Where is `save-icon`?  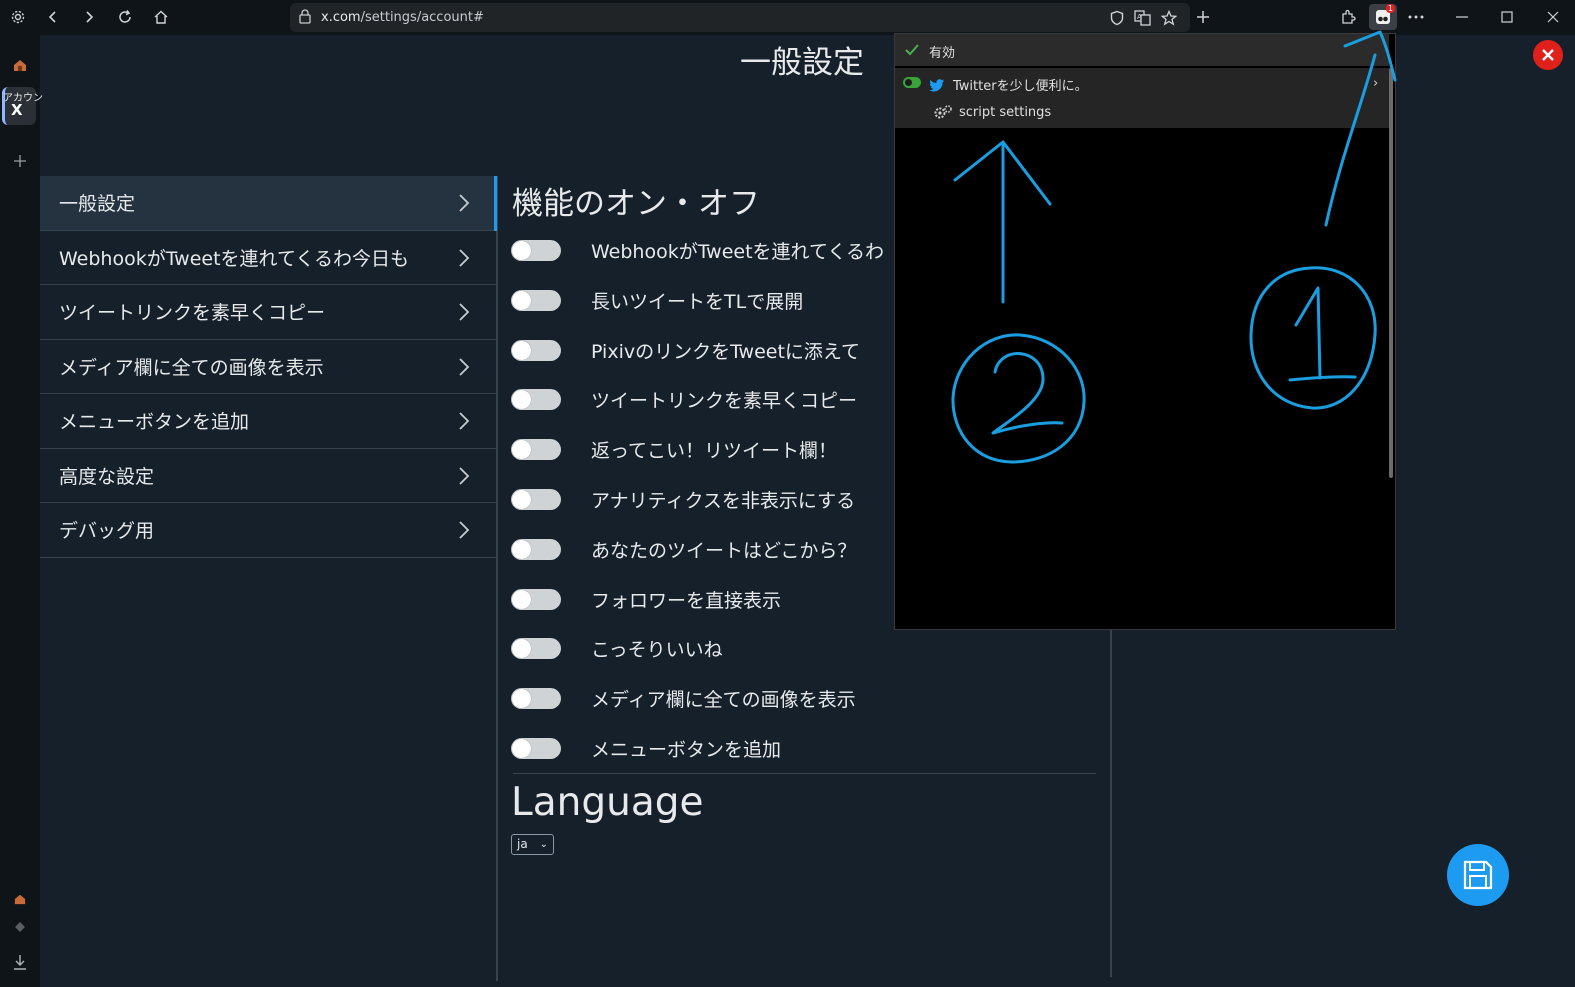
save-icon is located at coordinates (1478, 875).